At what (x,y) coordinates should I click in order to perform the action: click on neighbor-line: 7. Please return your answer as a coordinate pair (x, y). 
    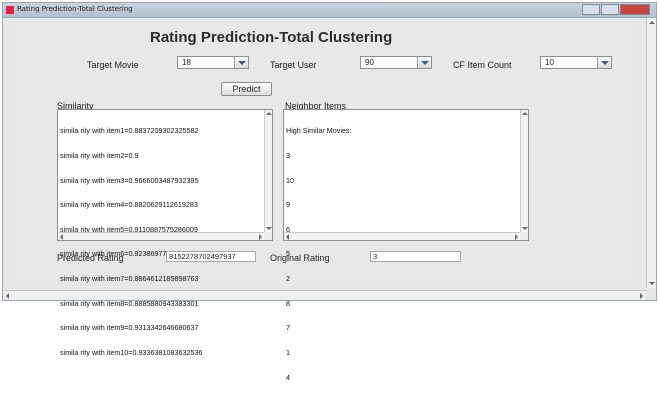
    Looking at the image, I should click on (288, 328).